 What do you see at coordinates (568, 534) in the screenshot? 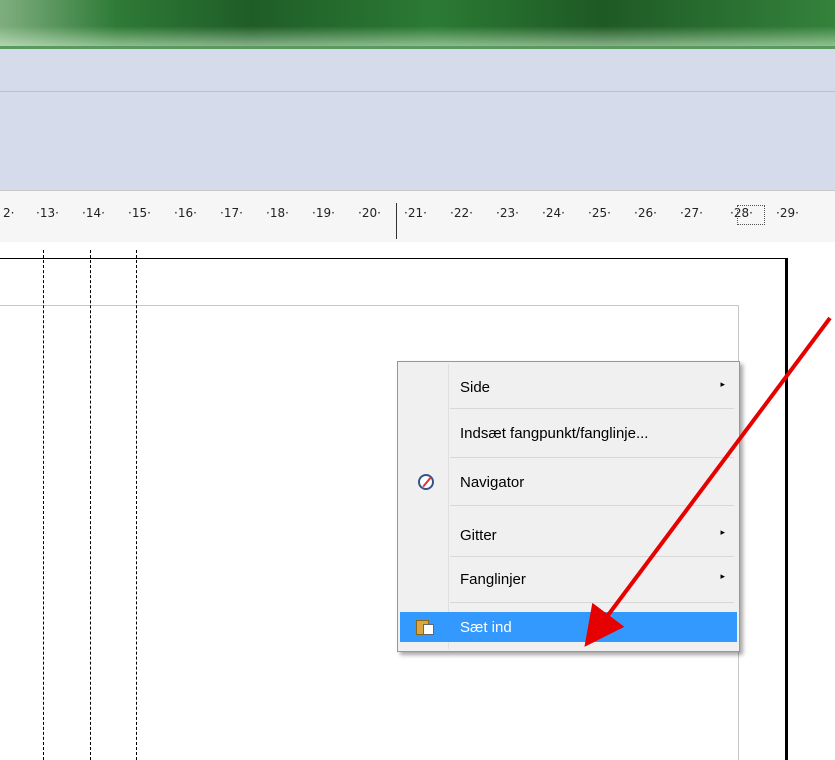
I see `menu-item-grid: Gitter ▸` at bounding box center [568, 534].